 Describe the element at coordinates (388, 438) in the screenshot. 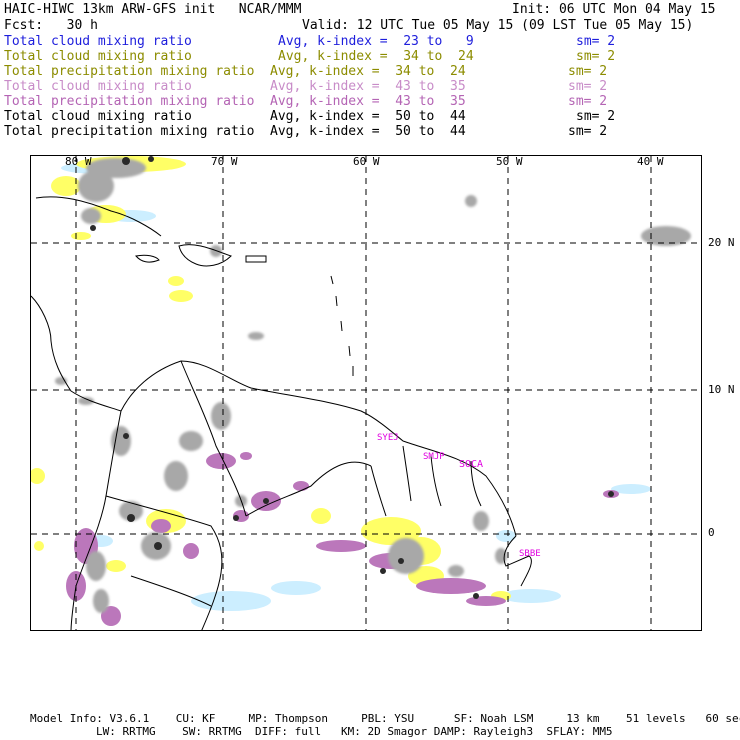

I see `station-label: SYEJ` at that location.